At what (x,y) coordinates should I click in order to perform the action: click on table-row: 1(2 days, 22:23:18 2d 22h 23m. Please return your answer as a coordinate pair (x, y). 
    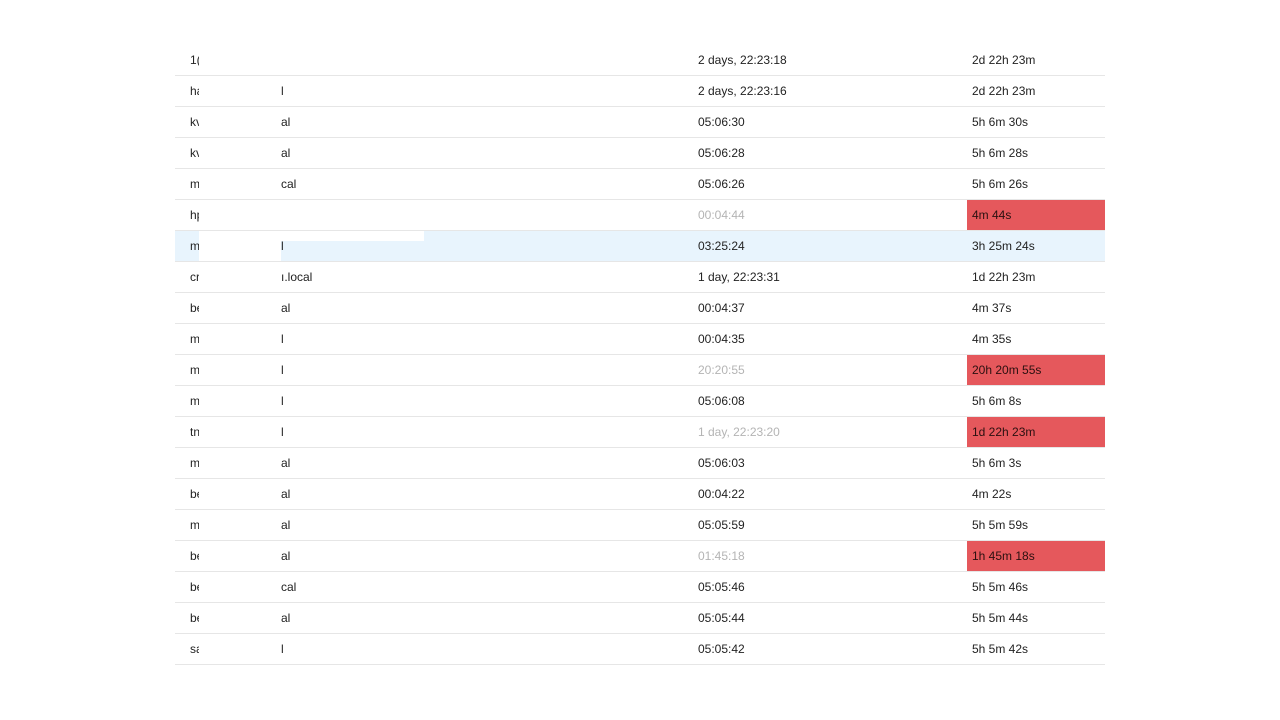
    Looking at the image, I should click on (640, 60).